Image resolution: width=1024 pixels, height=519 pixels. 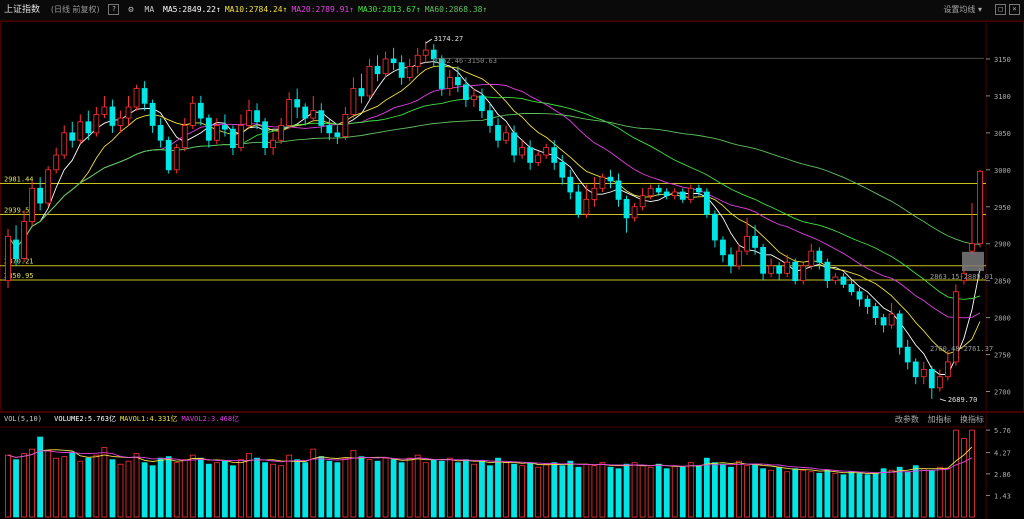 What do you see at coordinates (1002, 245) in the screenshot?
I see `price-tick-label: 2900` at bounding box center [1002, 245].